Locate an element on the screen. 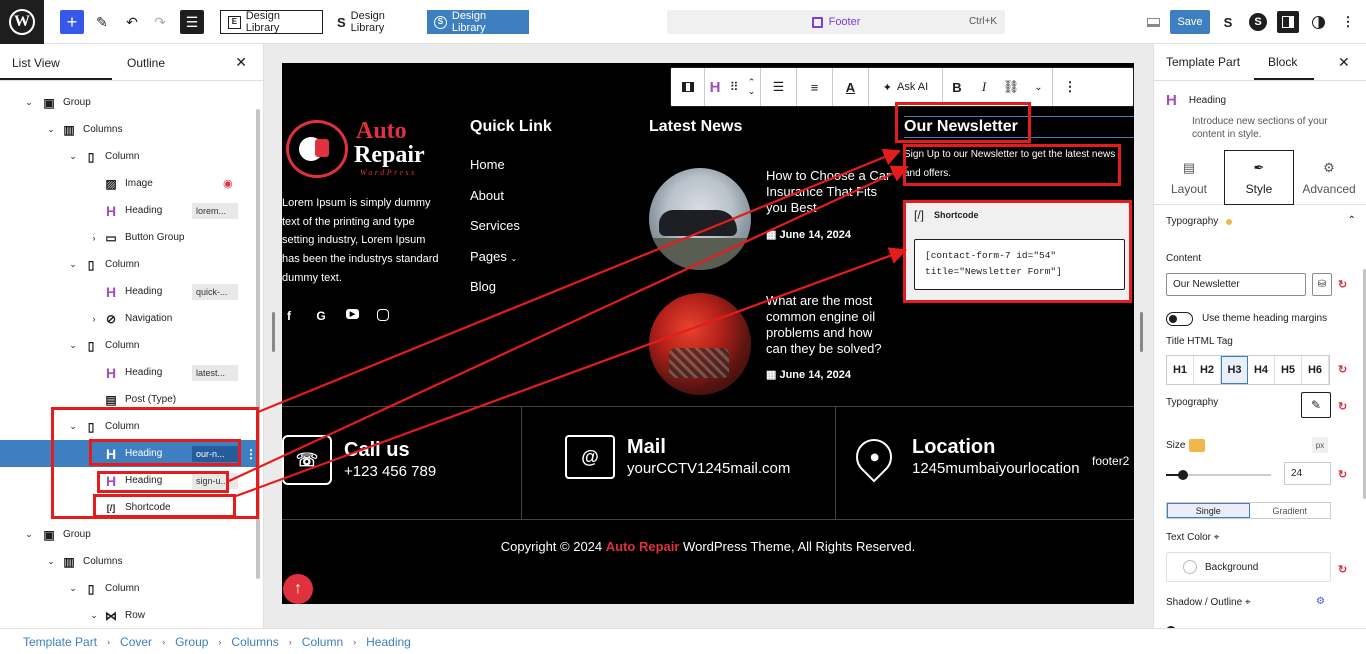 Image resolution: width=1366 pixels, height=654 pixels. command-palette: Footer Ctrl+K is located at coordinates (836, 22).